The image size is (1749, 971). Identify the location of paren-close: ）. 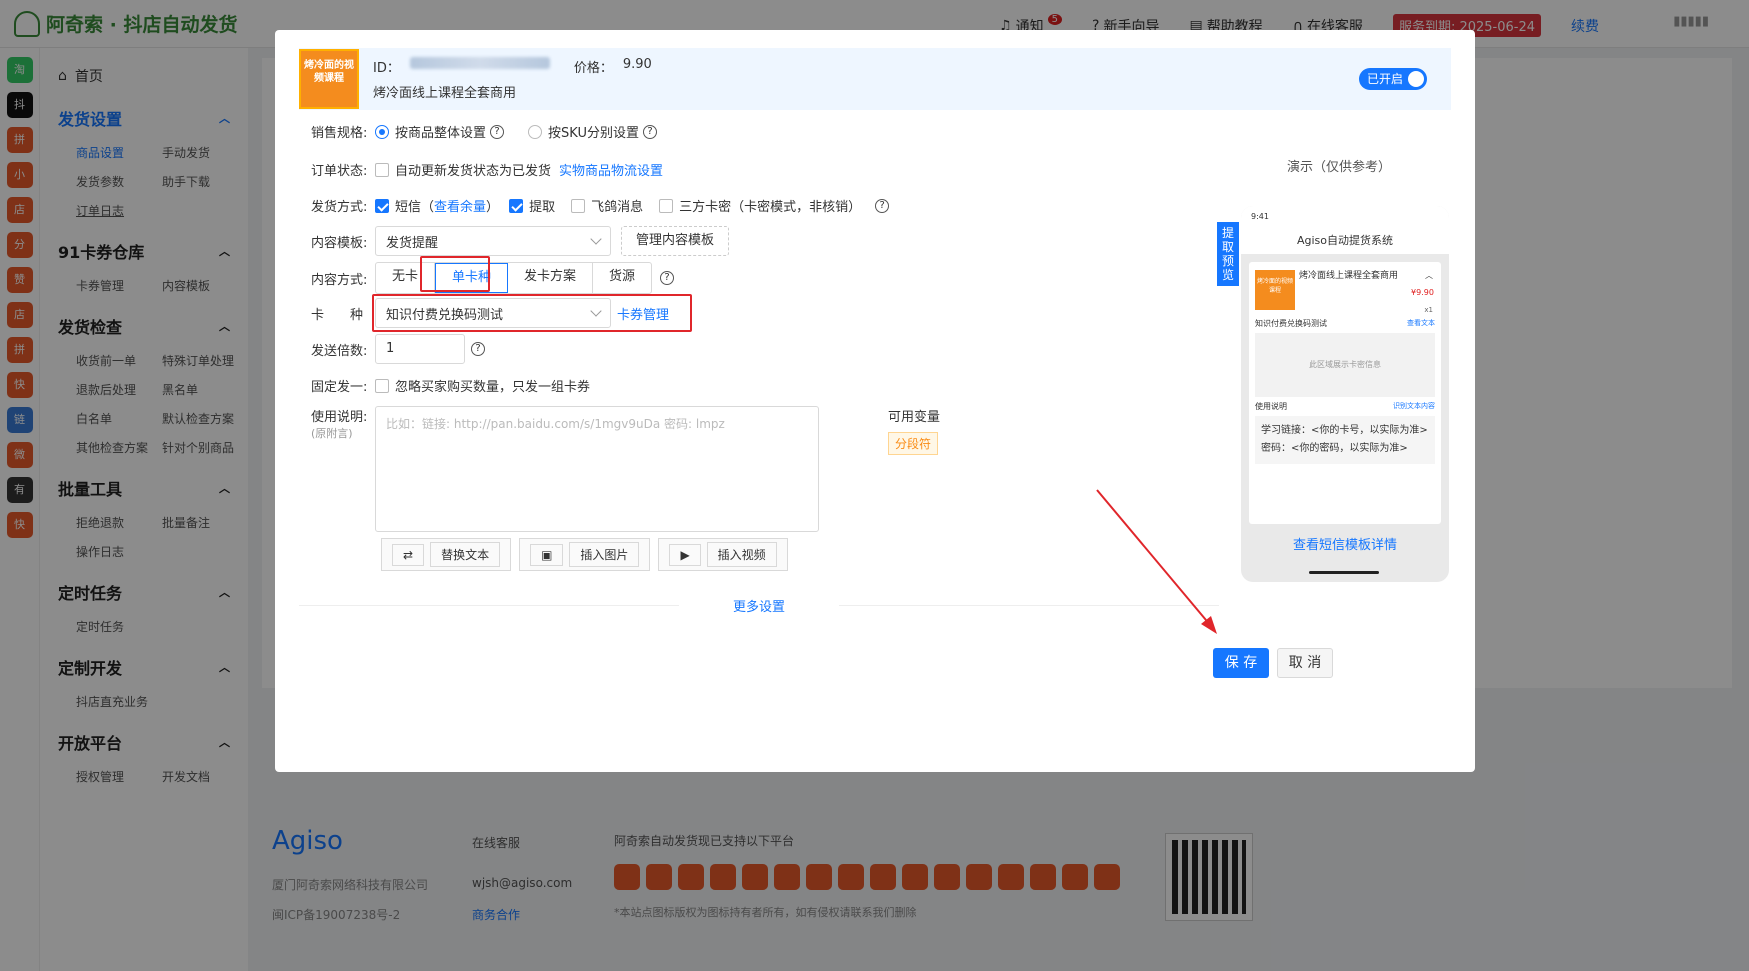
(493, 207).